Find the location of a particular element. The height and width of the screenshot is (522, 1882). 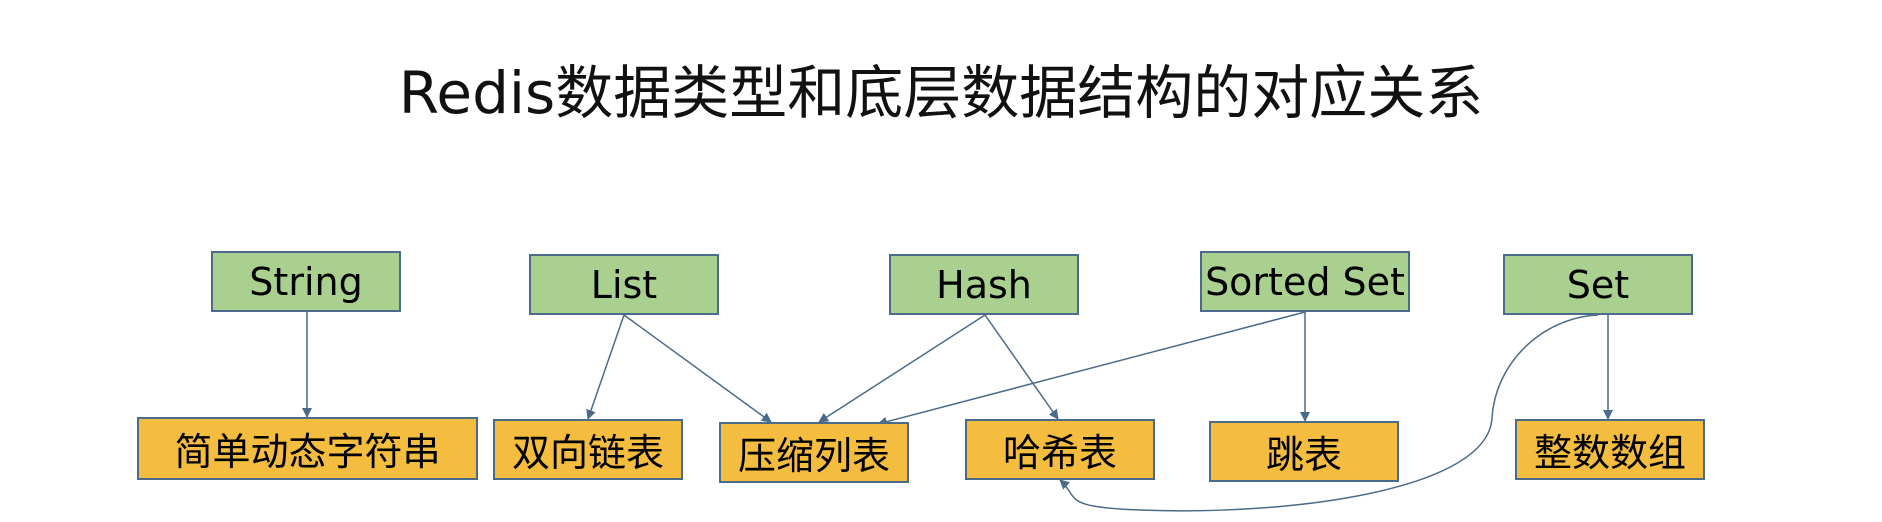

struct-node-ziplist: 压缩列表 is located at coordinates (814, 452).